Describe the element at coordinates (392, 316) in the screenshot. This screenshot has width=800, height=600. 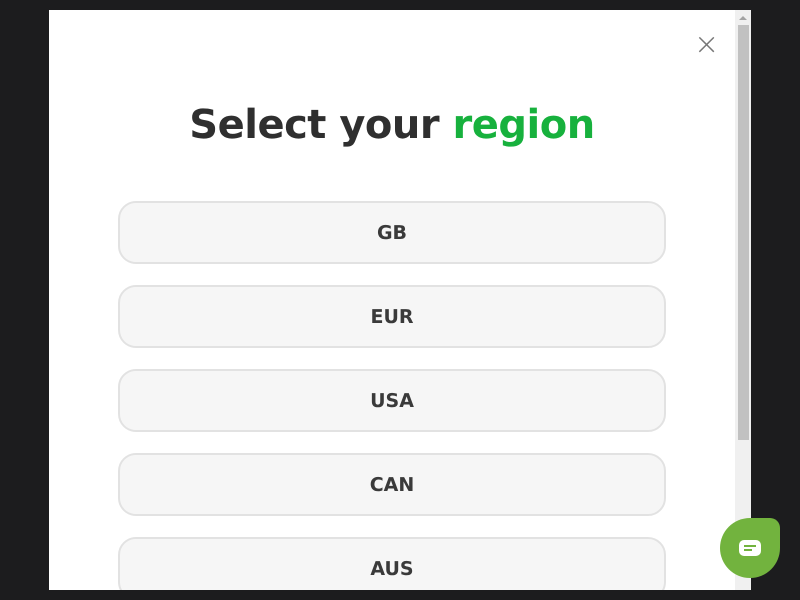
I see `region-button: EUR` at that location.